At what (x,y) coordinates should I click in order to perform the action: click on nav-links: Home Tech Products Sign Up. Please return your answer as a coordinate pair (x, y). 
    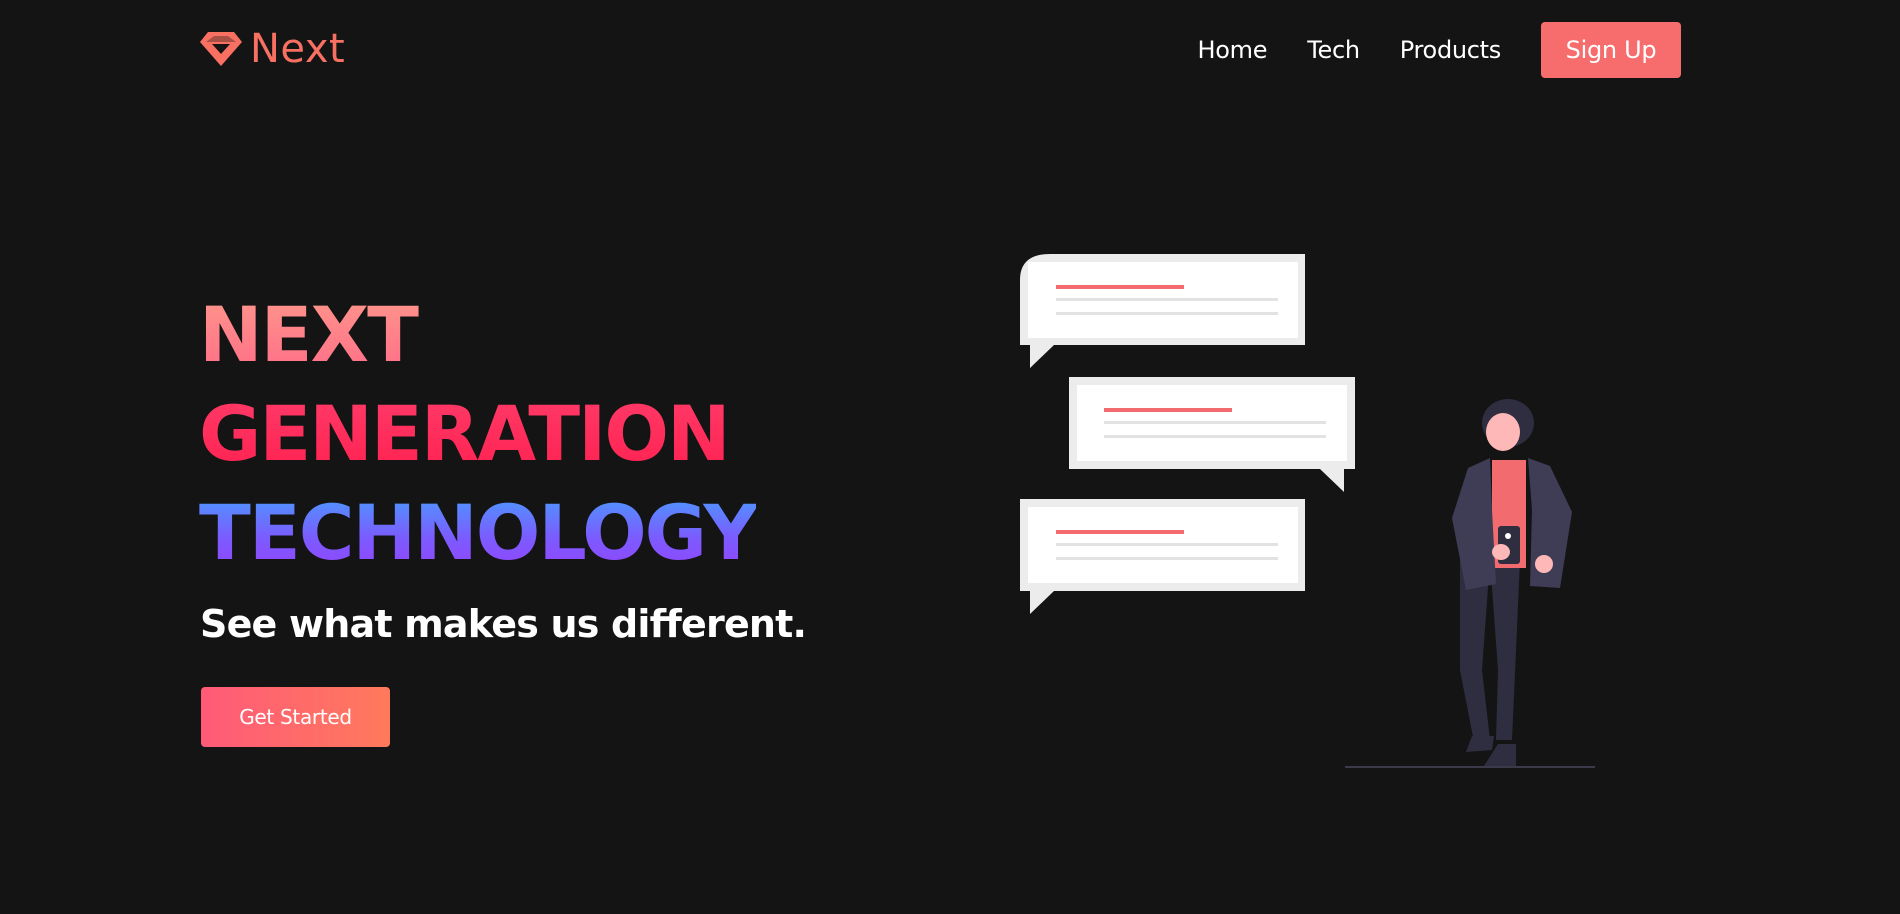
    Looking at the image, I should click on (1439, 50).